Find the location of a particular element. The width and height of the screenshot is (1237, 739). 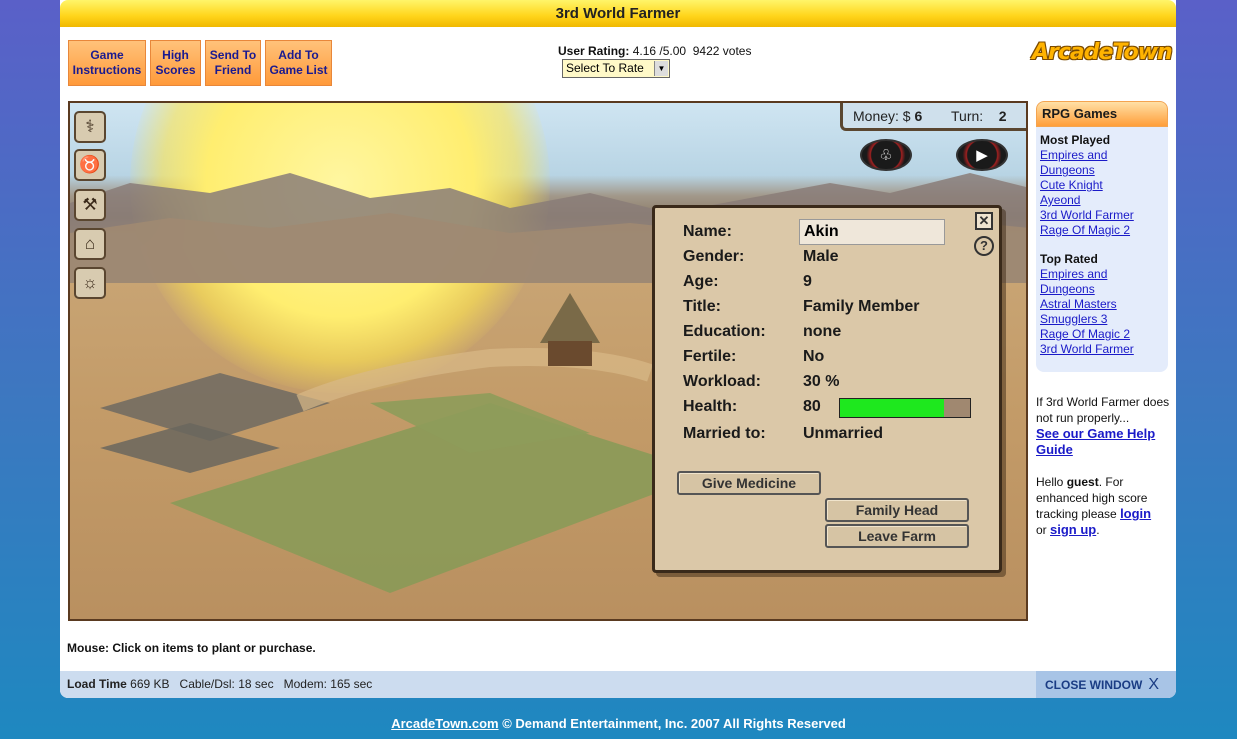

rate-select: Select To Rate ▼ is located at coordinates (616, 68).